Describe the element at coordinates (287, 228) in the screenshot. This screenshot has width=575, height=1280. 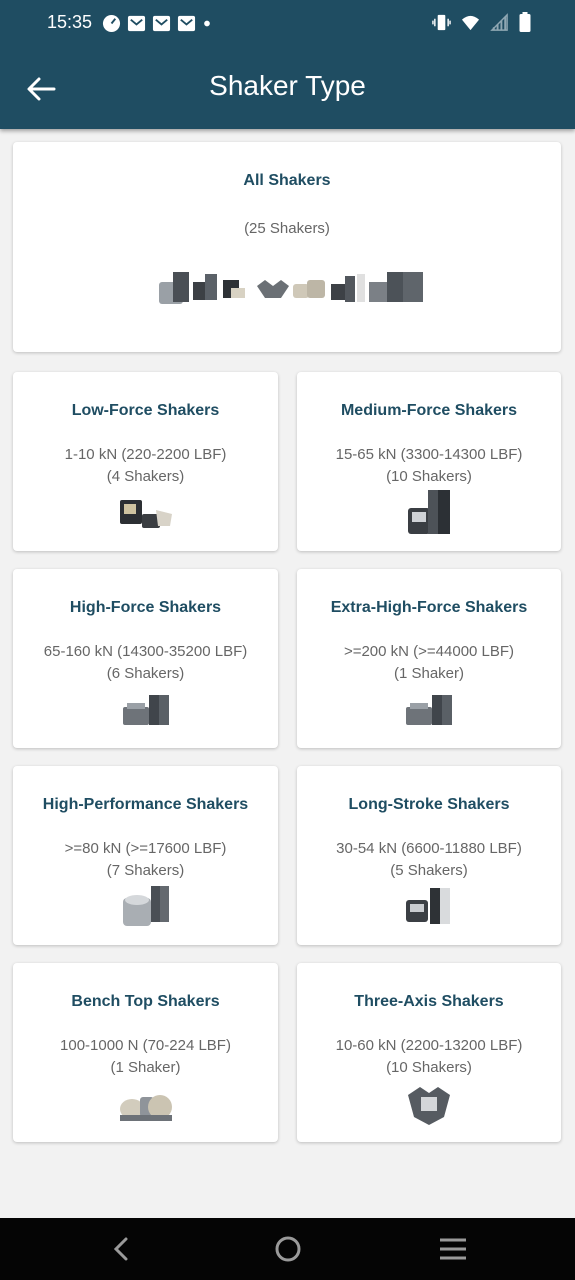
I see `card-count: (25 Shakers)` at that location.